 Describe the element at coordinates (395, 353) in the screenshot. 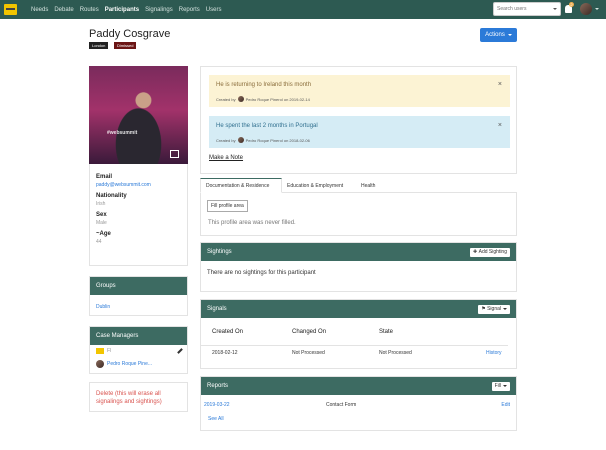

I see `signal-state: Not Processed` at that location.